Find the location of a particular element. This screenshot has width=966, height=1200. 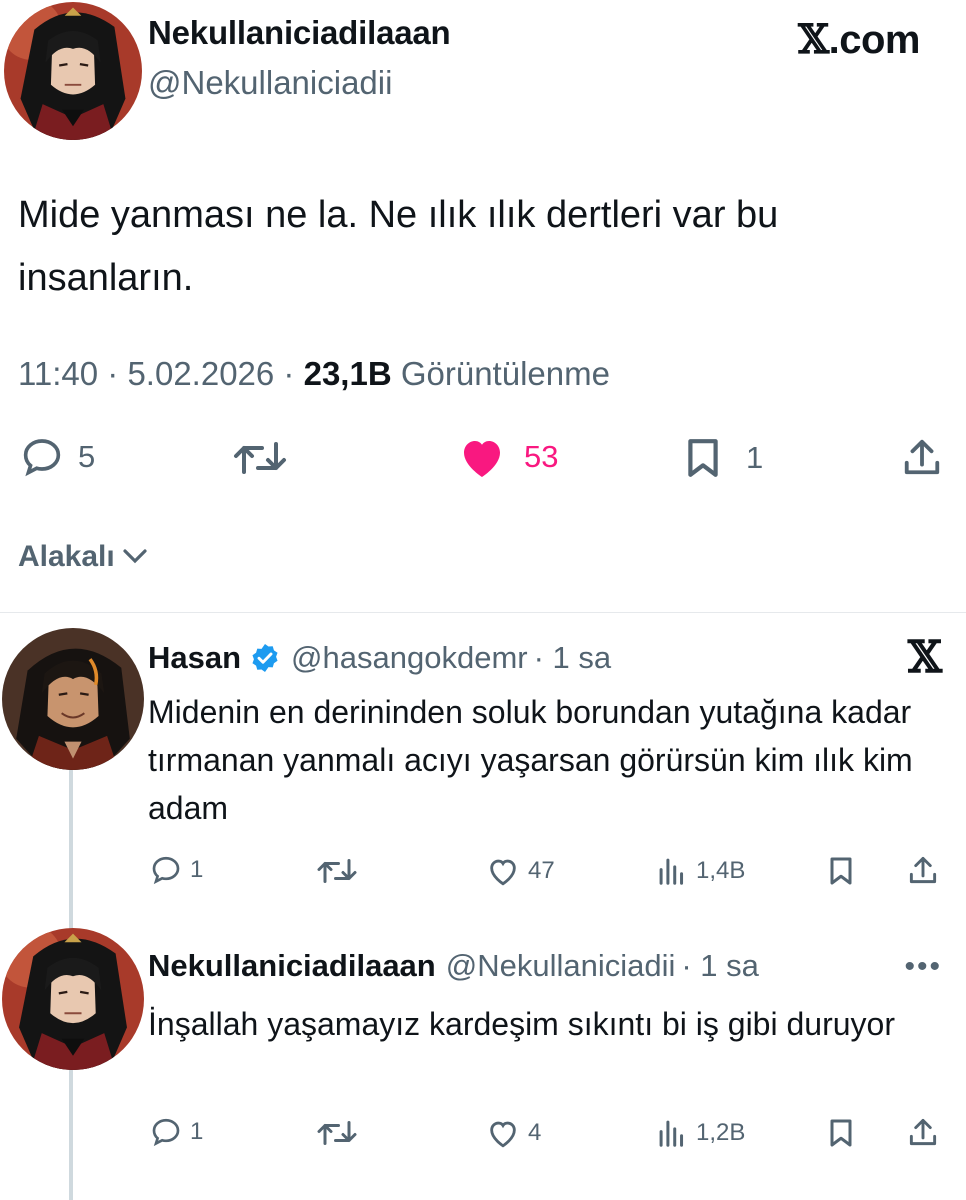

like-count: 4 is located at coordinates (535, 1132).